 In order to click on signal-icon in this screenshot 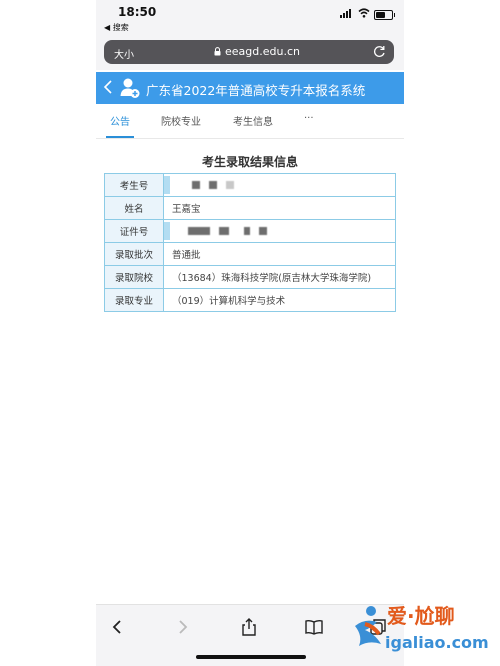, I will do `click(345, 13)`.